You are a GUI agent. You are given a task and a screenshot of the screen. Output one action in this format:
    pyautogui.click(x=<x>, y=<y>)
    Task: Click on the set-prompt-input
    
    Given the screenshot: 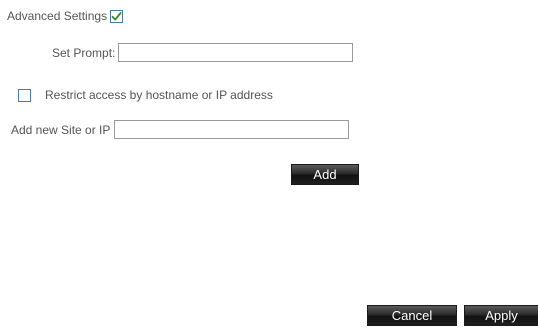 What is the action you would take?
    pyautogui.click(x=236, y=52)
    